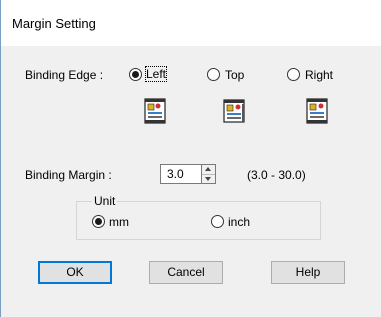  Describe the element at coordinates (105, 201) in the screenshot. I see `unit-group-label: Unit` at that location.